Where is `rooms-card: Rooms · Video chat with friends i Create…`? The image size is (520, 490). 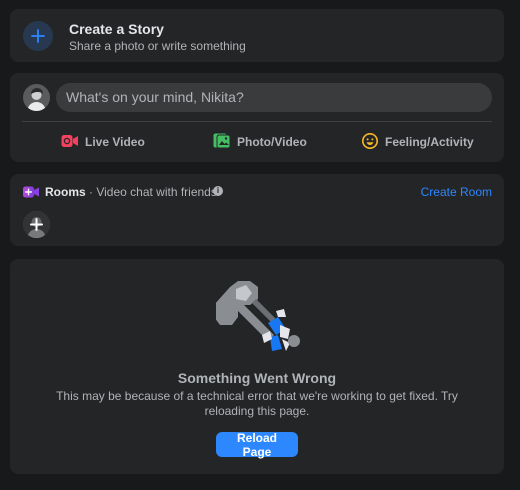 rooms-card: Rooms · Video chat with friends i Create… is located at coordinates (257, 210).